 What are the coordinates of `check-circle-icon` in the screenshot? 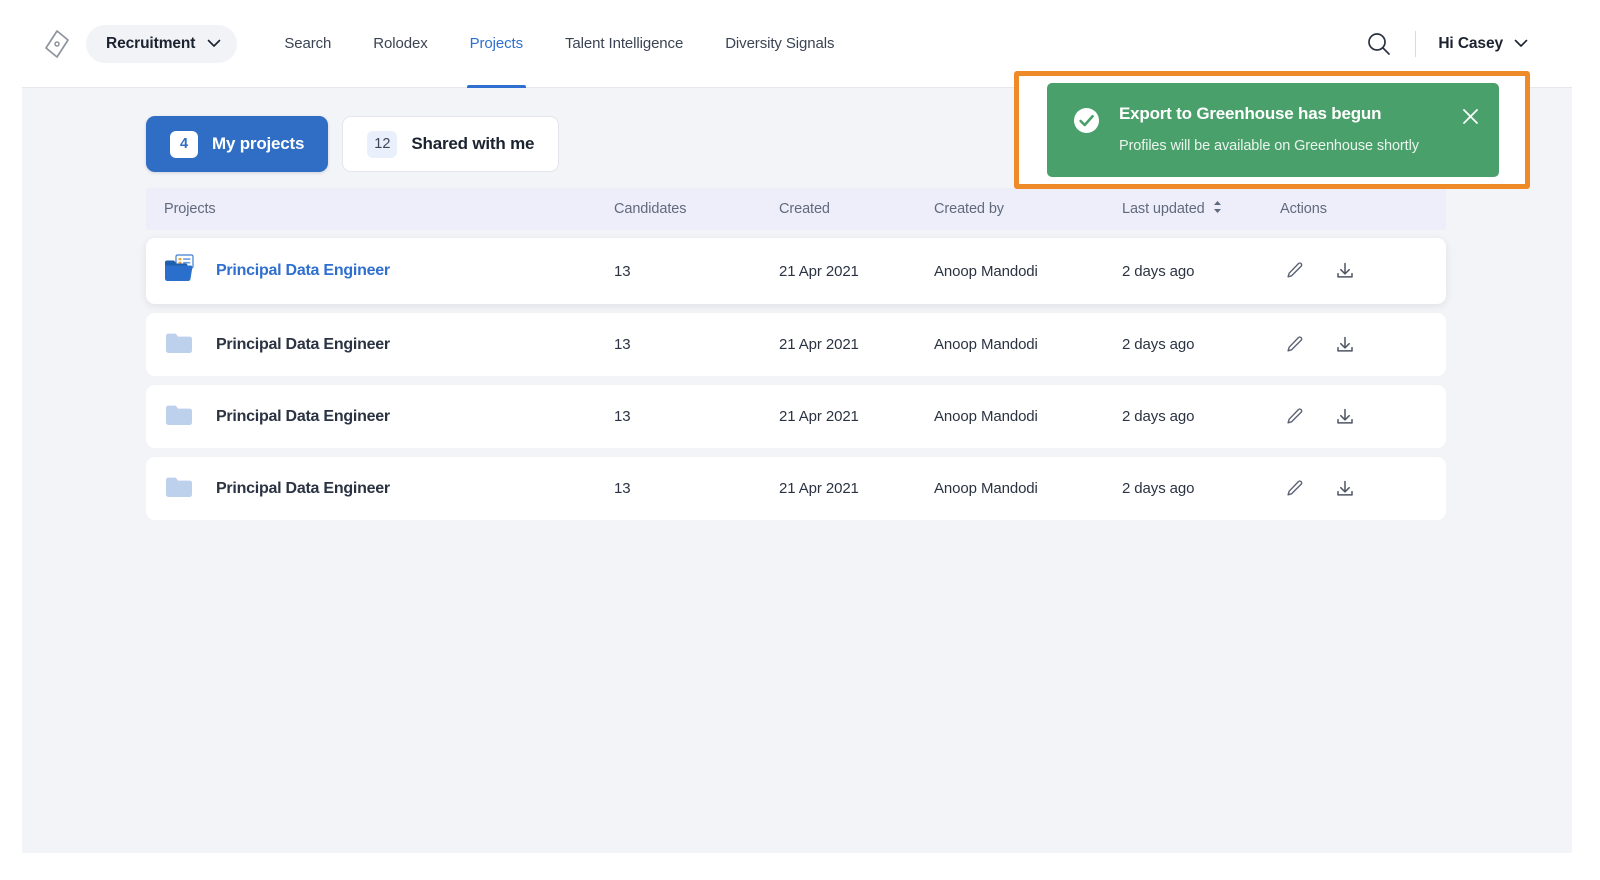 It's located at (1086, 123).